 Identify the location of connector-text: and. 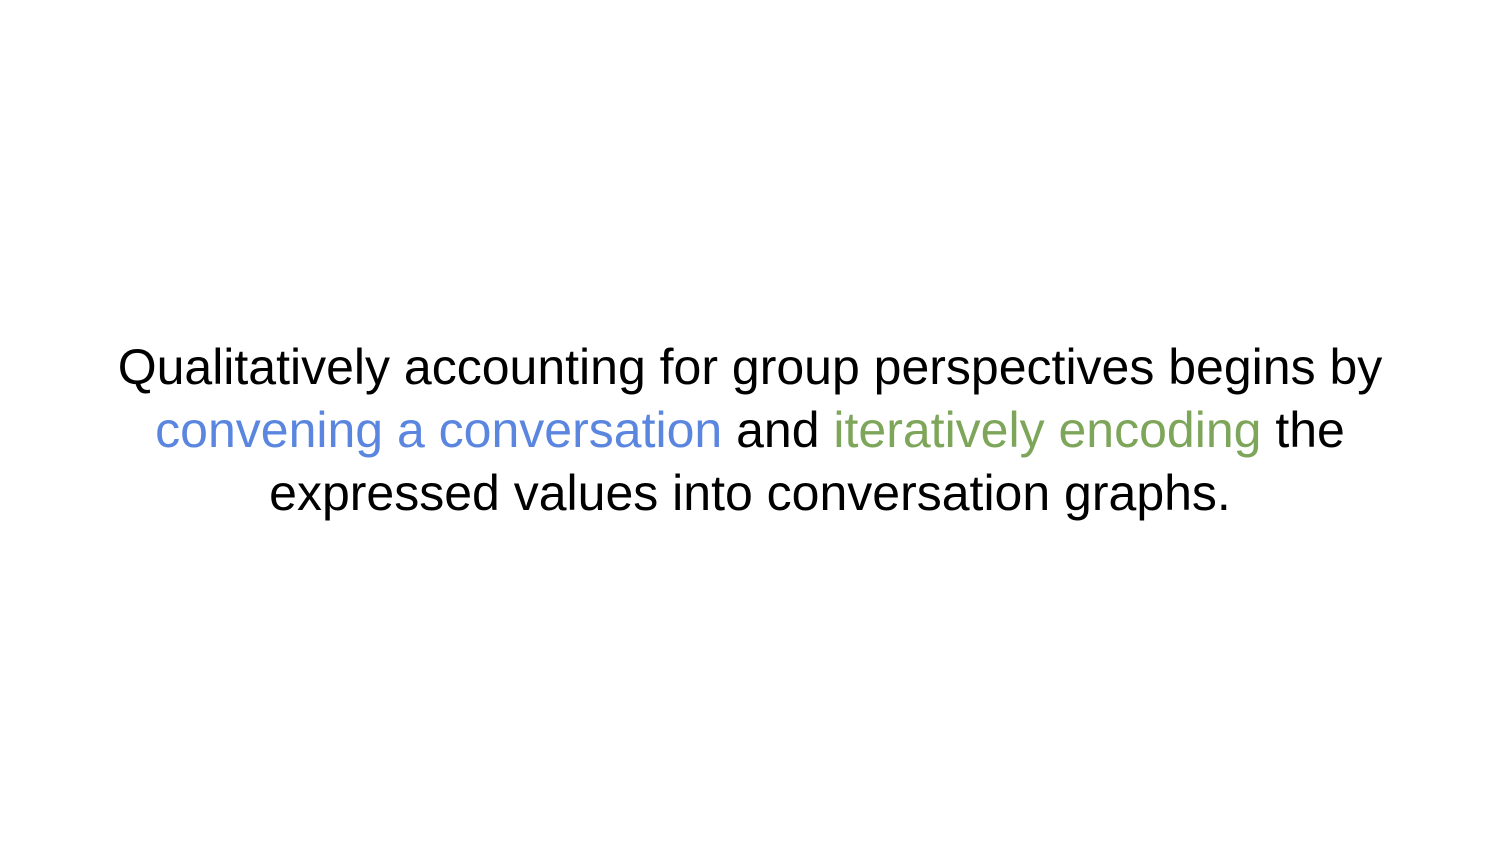
(778, 430).